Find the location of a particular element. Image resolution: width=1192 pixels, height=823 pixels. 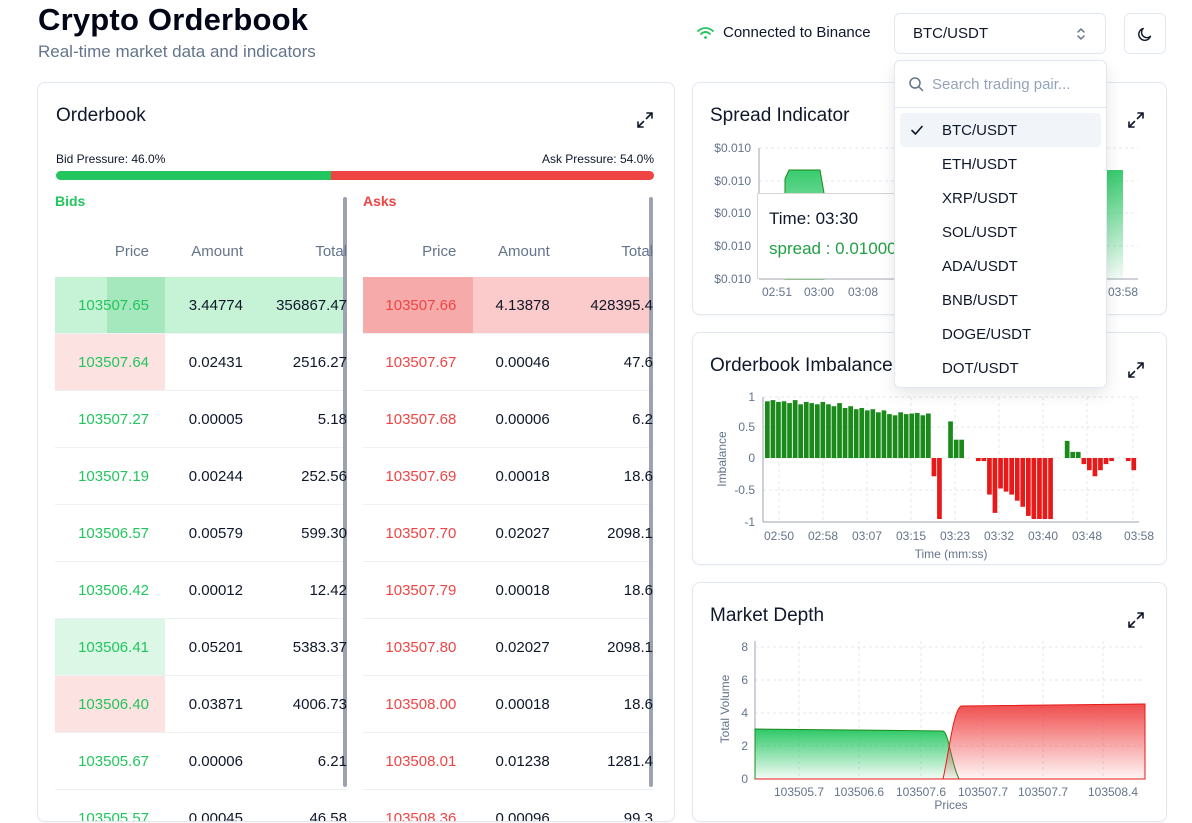

bid-row: 103507.65 3.44774 356867.47 is located at coordinates (201, 305).